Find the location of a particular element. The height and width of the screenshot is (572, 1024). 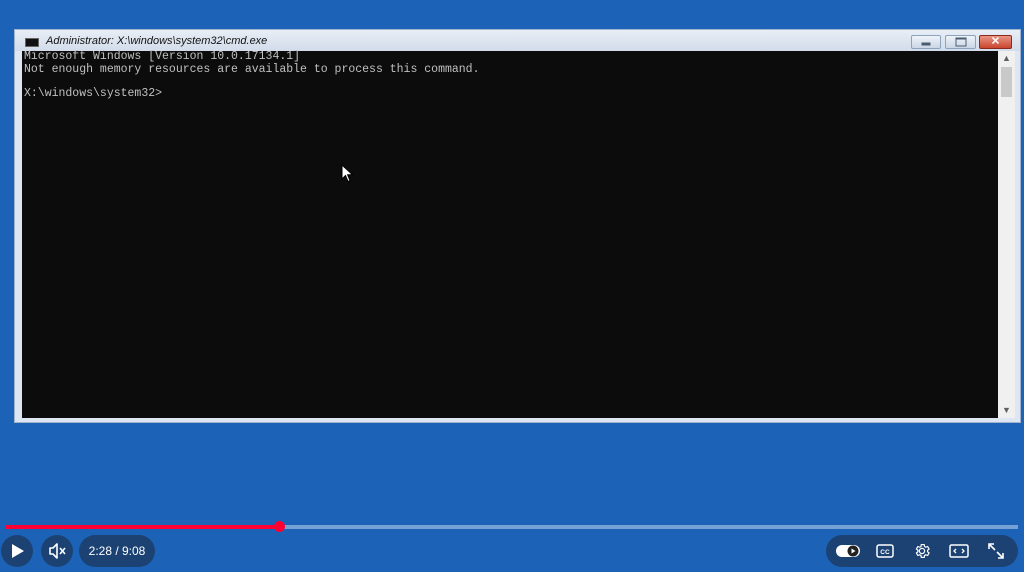

mute-button is located at coordinates (57, 551).